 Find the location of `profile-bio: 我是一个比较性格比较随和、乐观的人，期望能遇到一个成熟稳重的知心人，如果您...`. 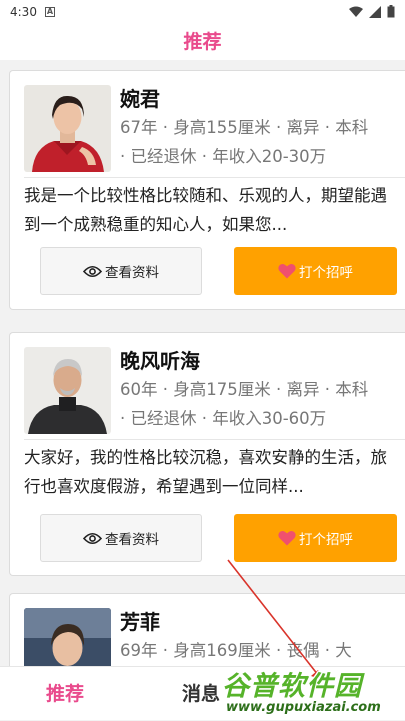

profile-bio: 我是一个比较性格比较随和、乐观的人，期望能遇到一个成熟稳重的知心人，如果您... is located at coordinates (205, 210).